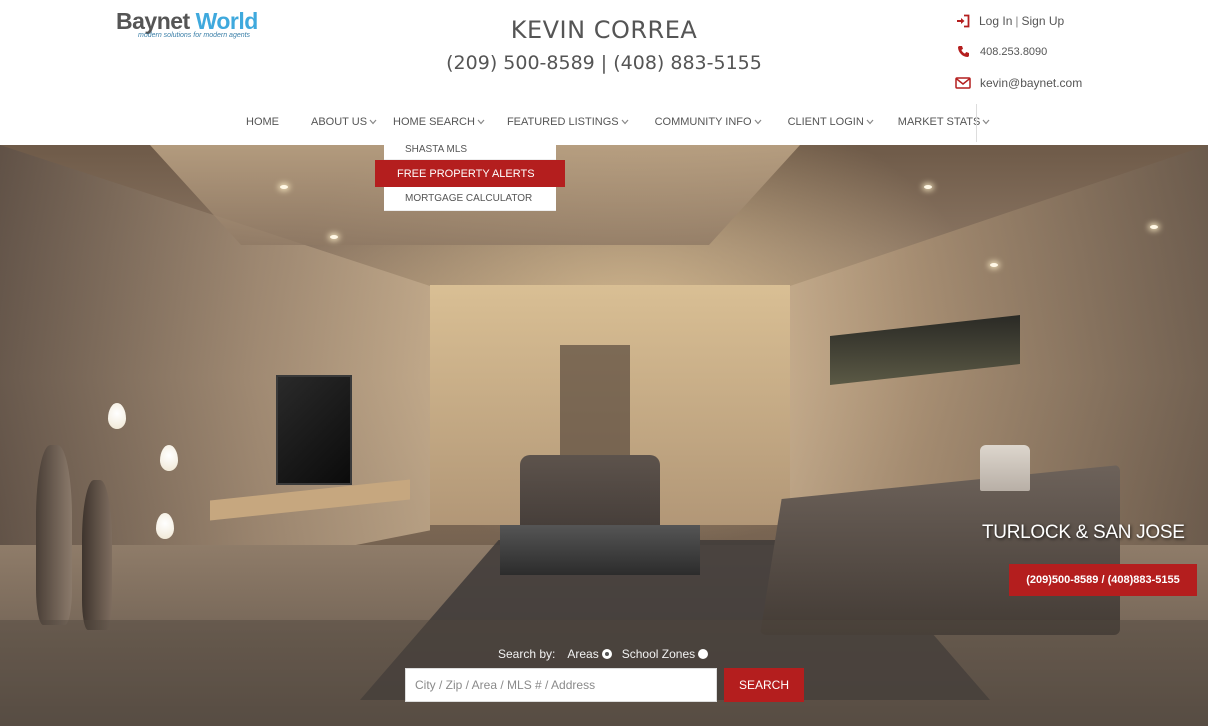 The height and width of the screenshot is (726, 1208). I want to click on nav-client-login: CLIENT LOGIN, so click(831, 122).